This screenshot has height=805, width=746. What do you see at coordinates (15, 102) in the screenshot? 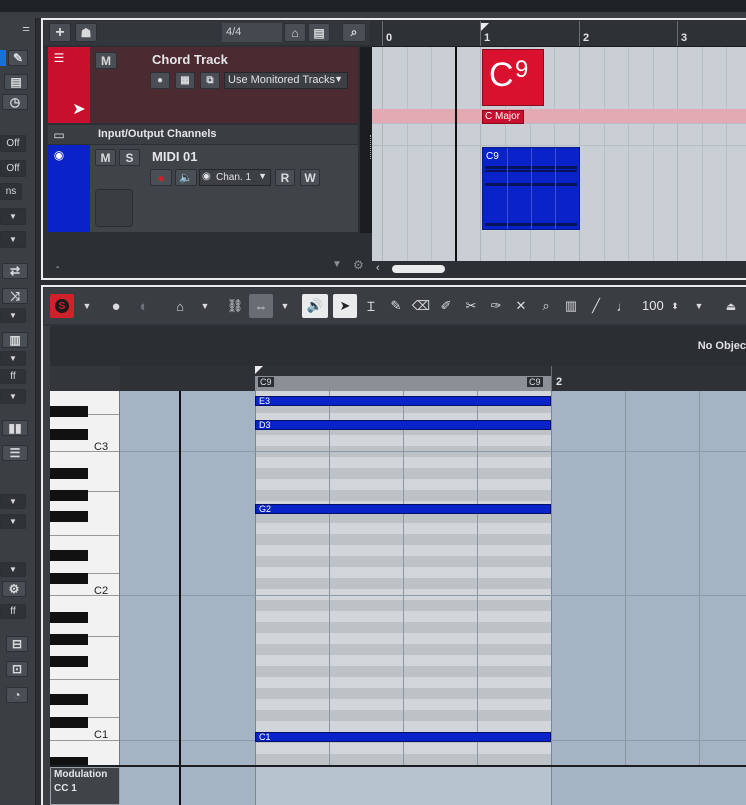
I see `time-icon: ◷` at bounding box center [15, 102].